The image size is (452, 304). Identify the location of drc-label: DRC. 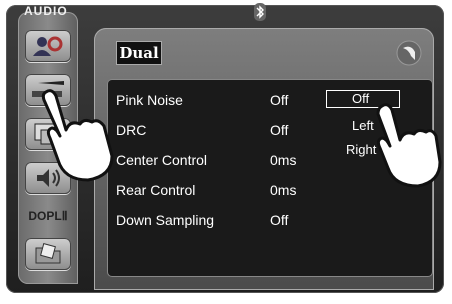
(131, 130).